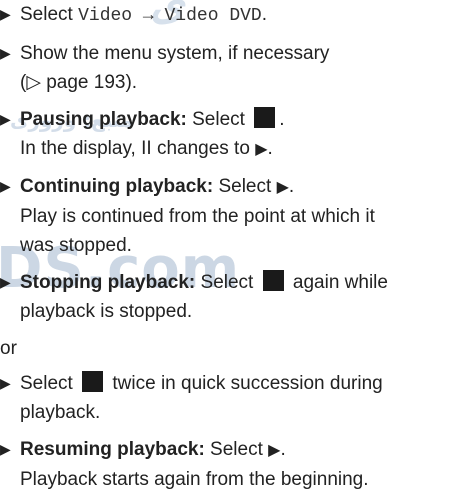  I want to click on step-line: Stopping playback: Select again while, so click(239, 282).